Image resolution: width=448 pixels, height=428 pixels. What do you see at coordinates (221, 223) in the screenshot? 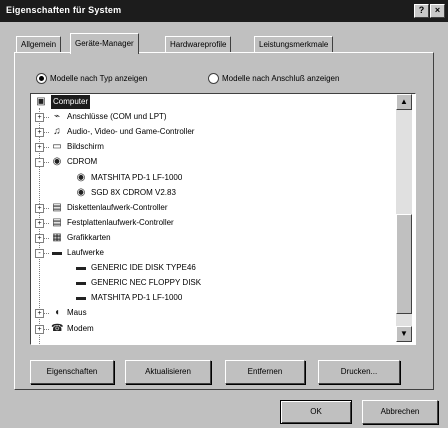
I see `tree-item: + ▤ Festplattenlaufwerk-Controller` at bounding box center [221, 223].